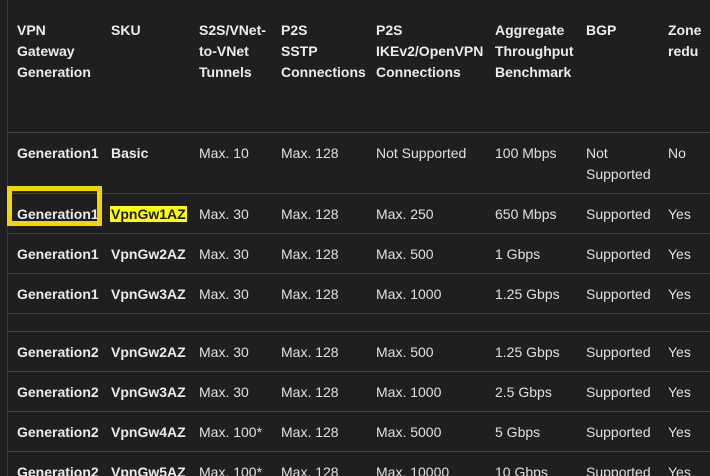 The width and height of the screenshot is (710, 476). Describe the element at coordinates (405, 213) in the screenshot. I see `cell-p2s-ikev2: Max. 250` at that location.